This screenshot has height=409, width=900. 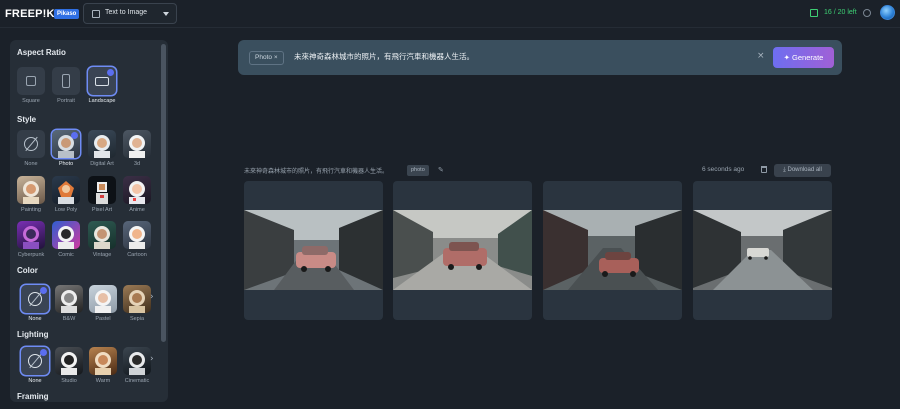 What do you see at coordinates (137, 210) in the screenshot?
I see `style-anime-label: Anime` at bounding box center [137, 210].